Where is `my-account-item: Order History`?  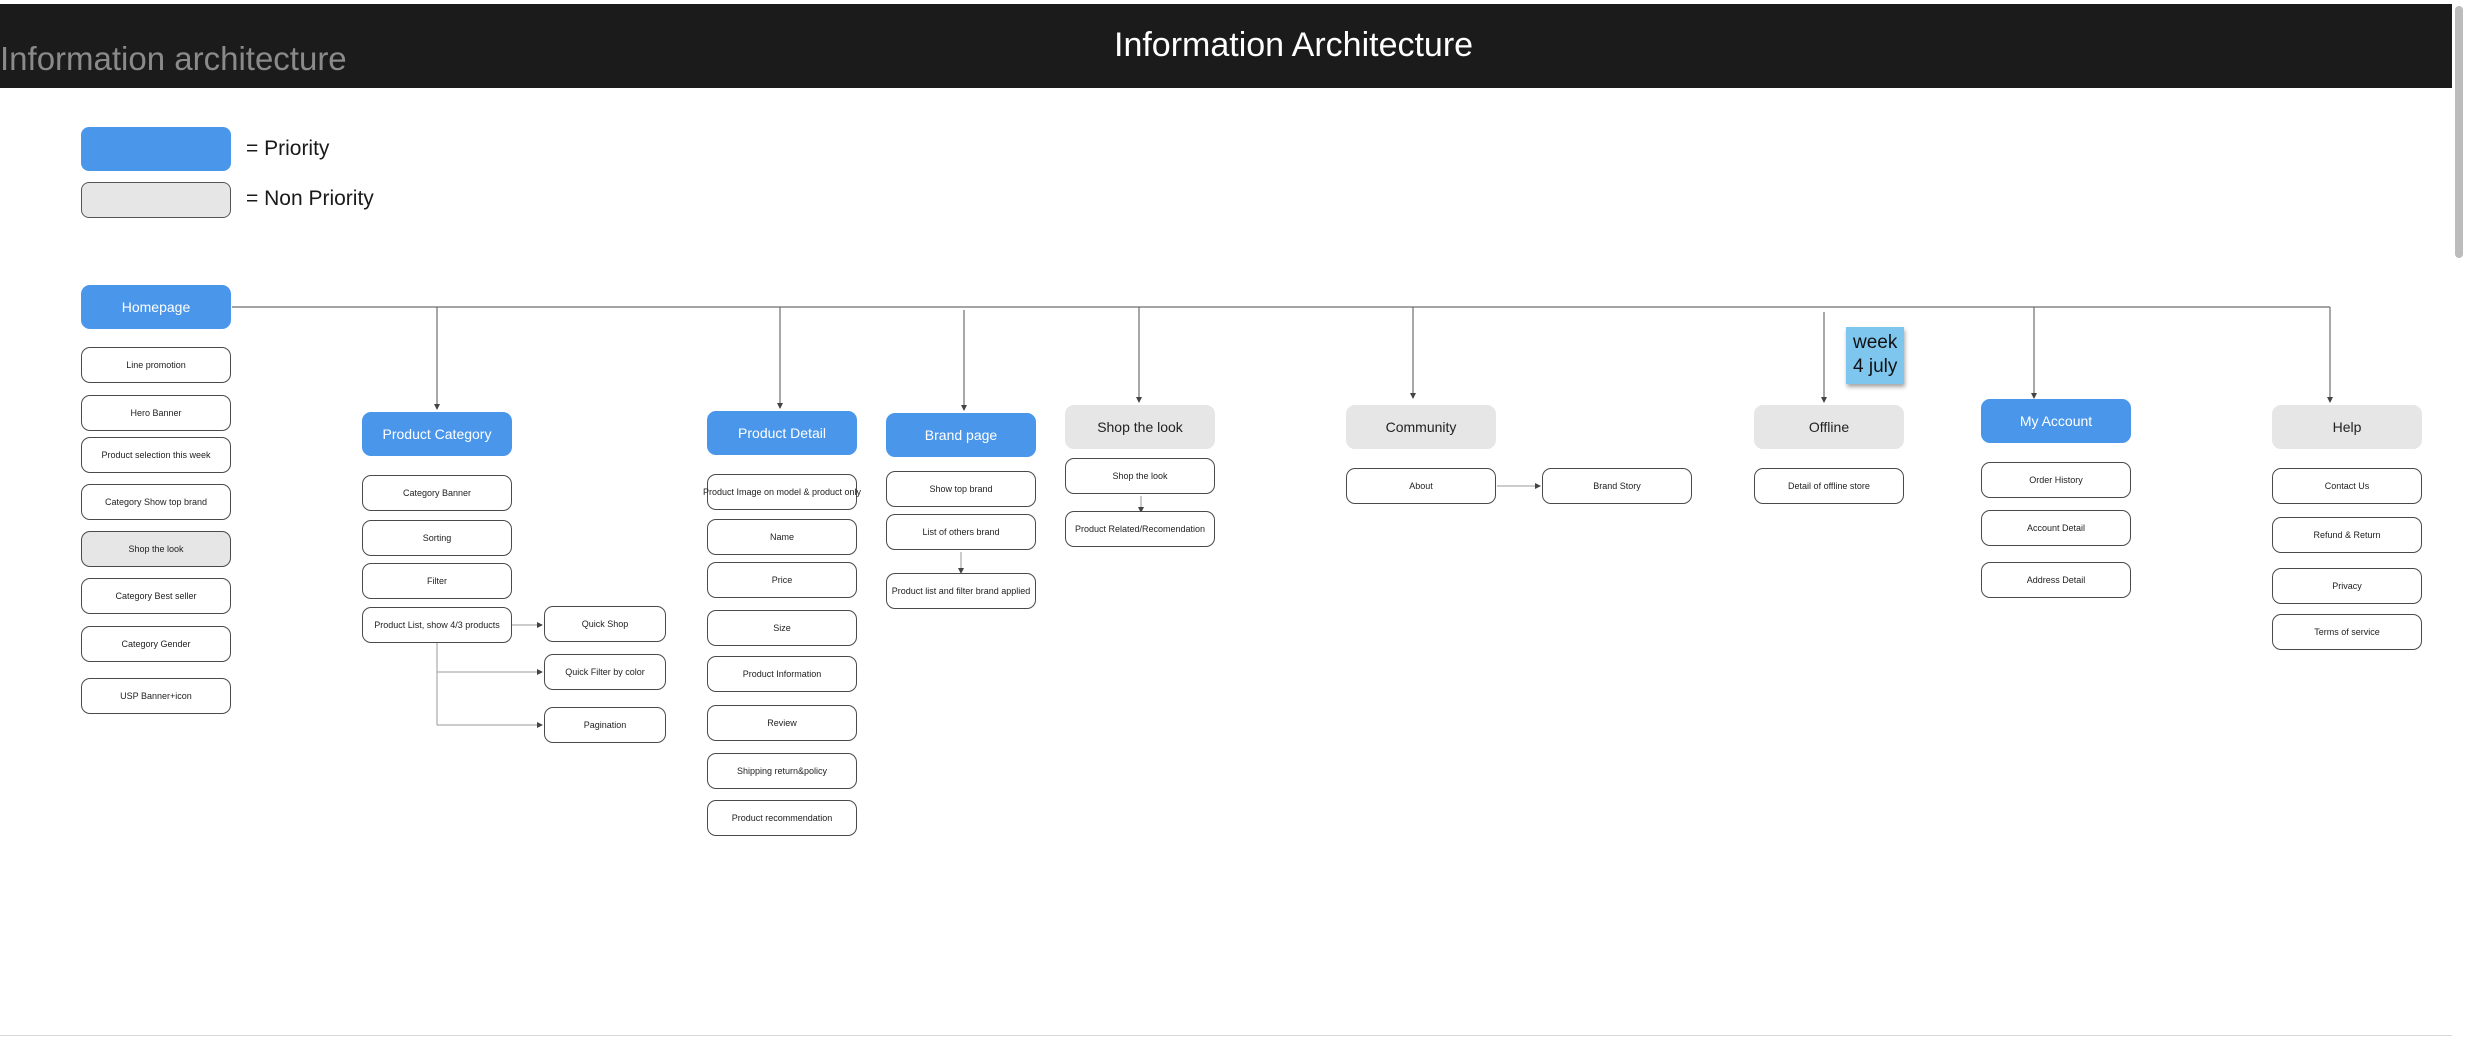 my-account-item: Order History is located at coordinates (2056, 480).